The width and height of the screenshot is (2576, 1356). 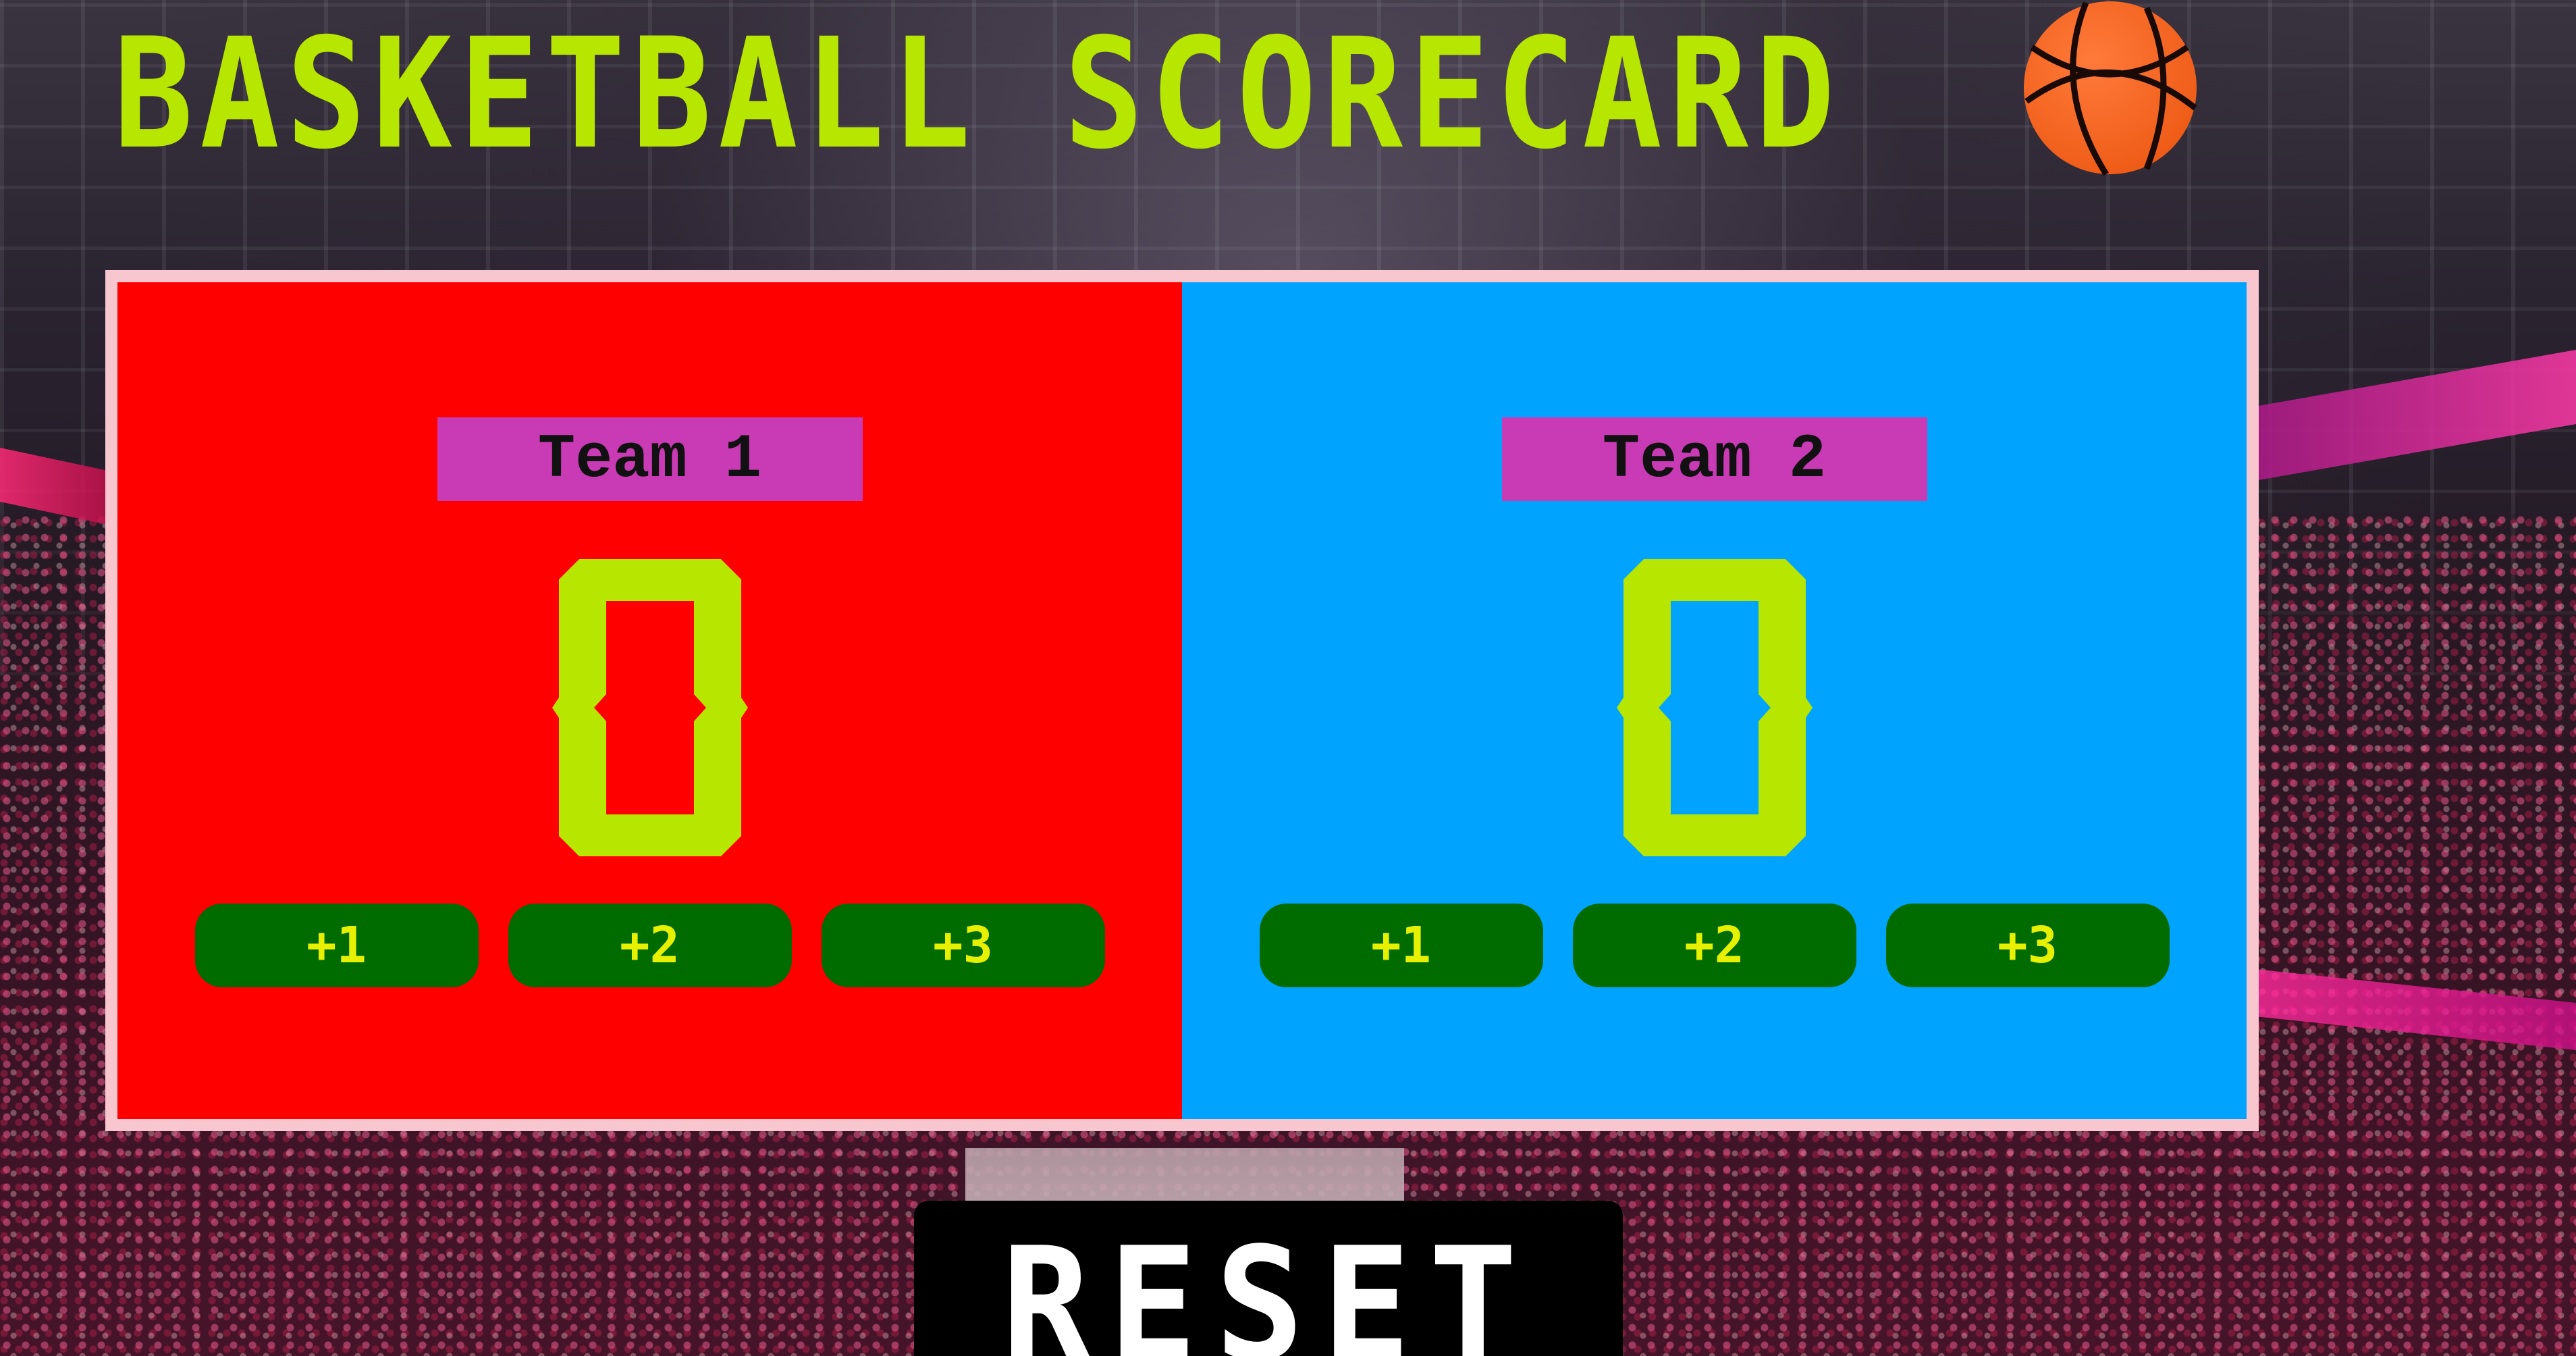 What do you see at coordinates (978, 94) in the screenshot?
I see `app-title: BASKETBALL SCORECARD` at bounding box center [978, 94].